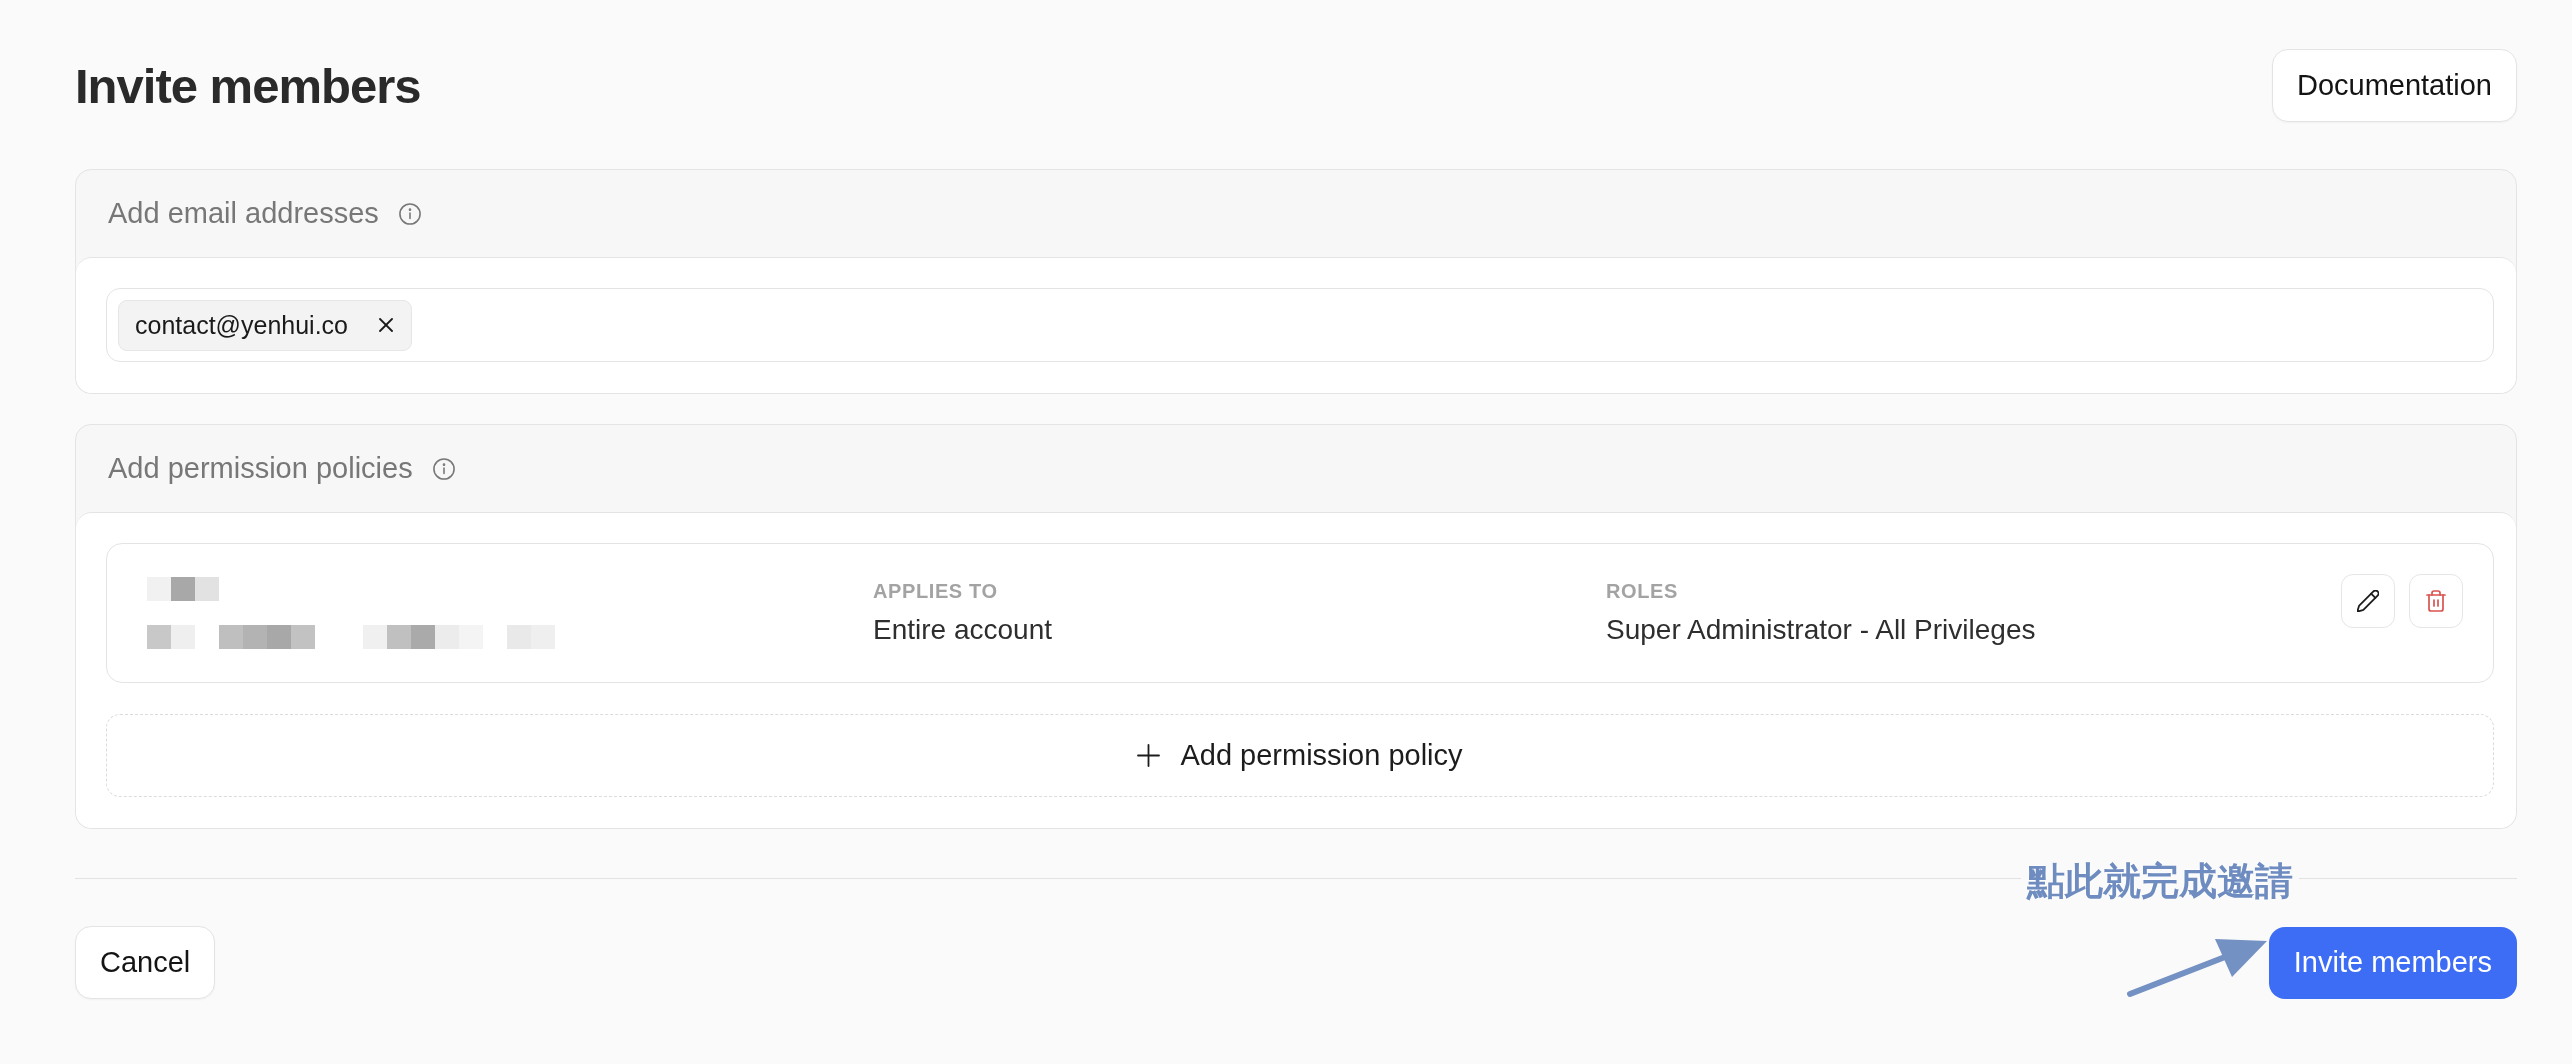  I want to click on column-value: Super Administrator - All Privileges, so click(1821, 630).